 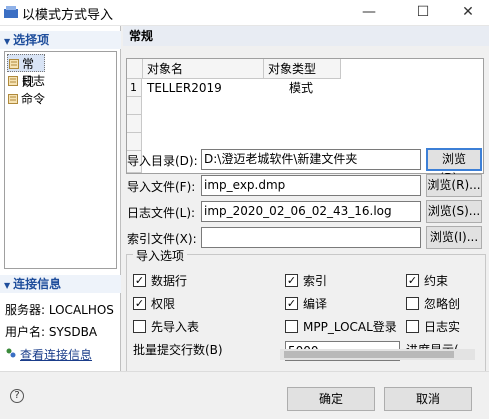 What do you see at coordinates (11, 353) in the screenshot?
I see `connection-link-icon` at bounding box center [11, 353].